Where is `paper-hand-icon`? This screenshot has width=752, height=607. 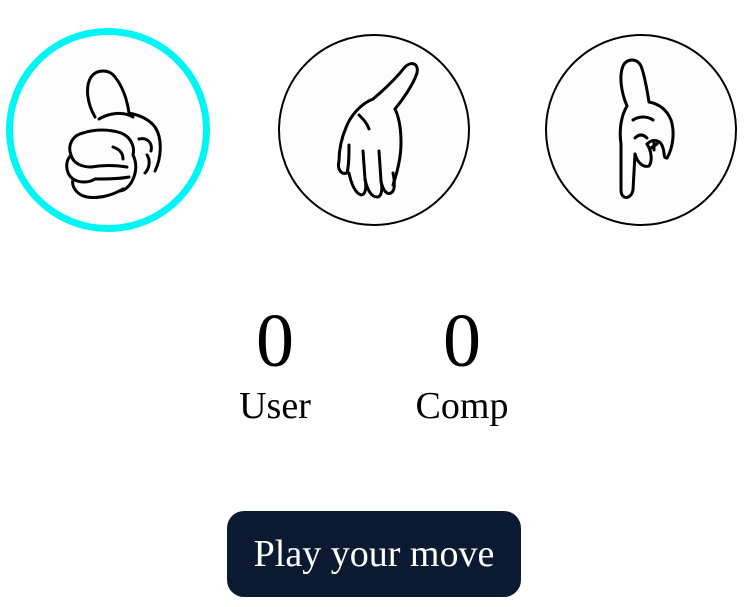 paper-hand-icon is located at coordinates (378, 130).